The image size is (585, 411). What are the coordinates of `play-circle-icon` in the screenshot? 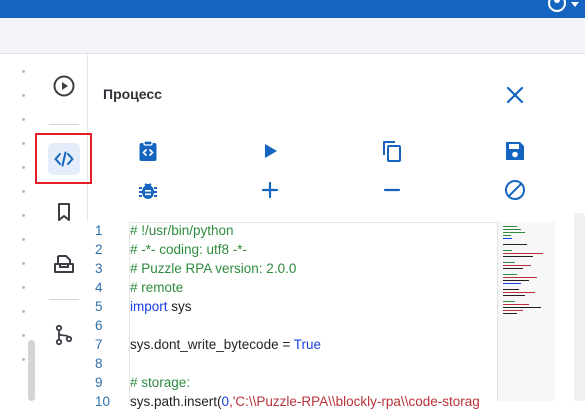 It's located at (64, 86).